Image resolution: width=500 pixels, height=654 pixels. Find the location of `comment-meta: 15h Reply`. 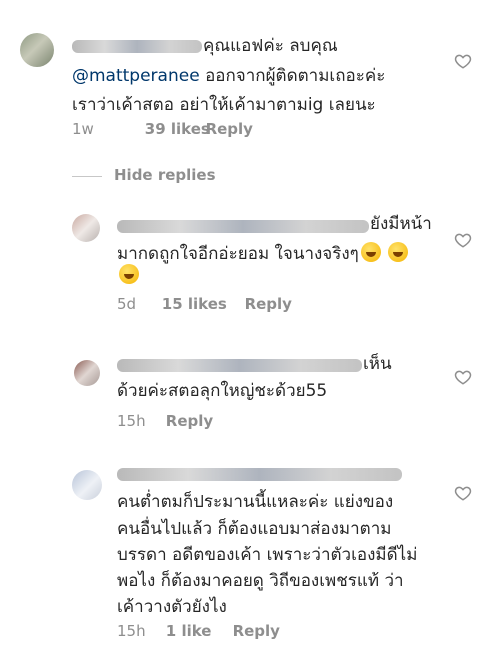

comment-meta: 15h Reply is located at coordinates (165, 421).